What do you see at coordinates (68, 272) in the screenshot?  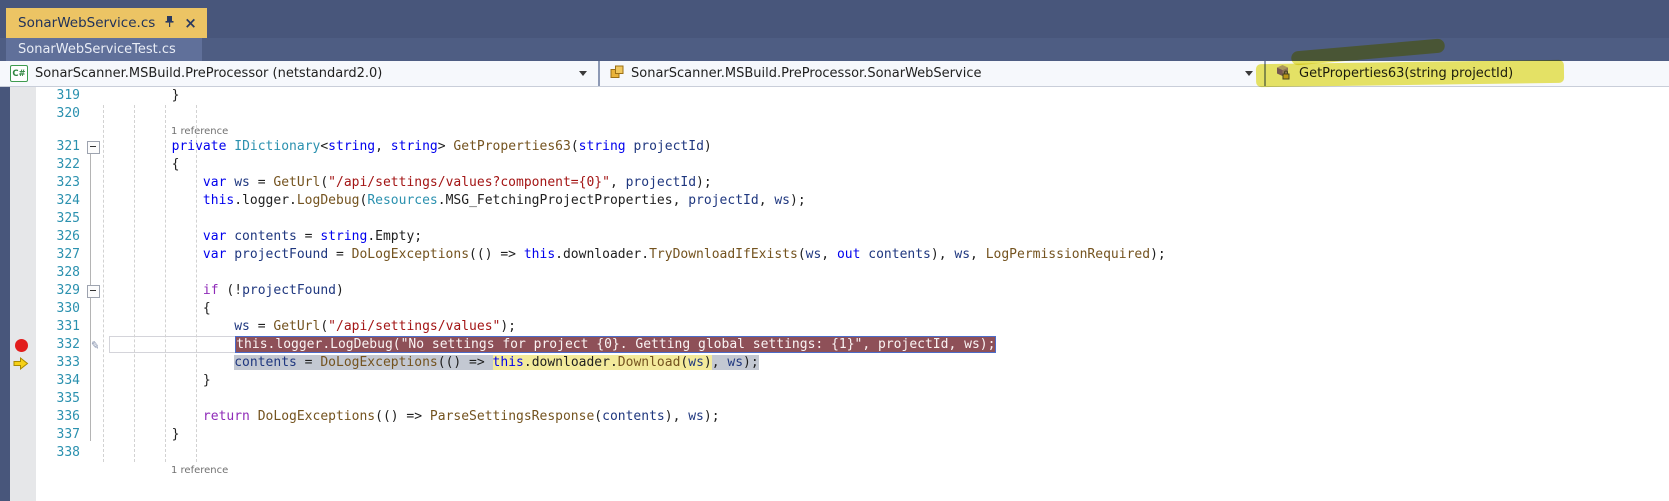 I see `line-number: 328` at bounding box center [68, 272].